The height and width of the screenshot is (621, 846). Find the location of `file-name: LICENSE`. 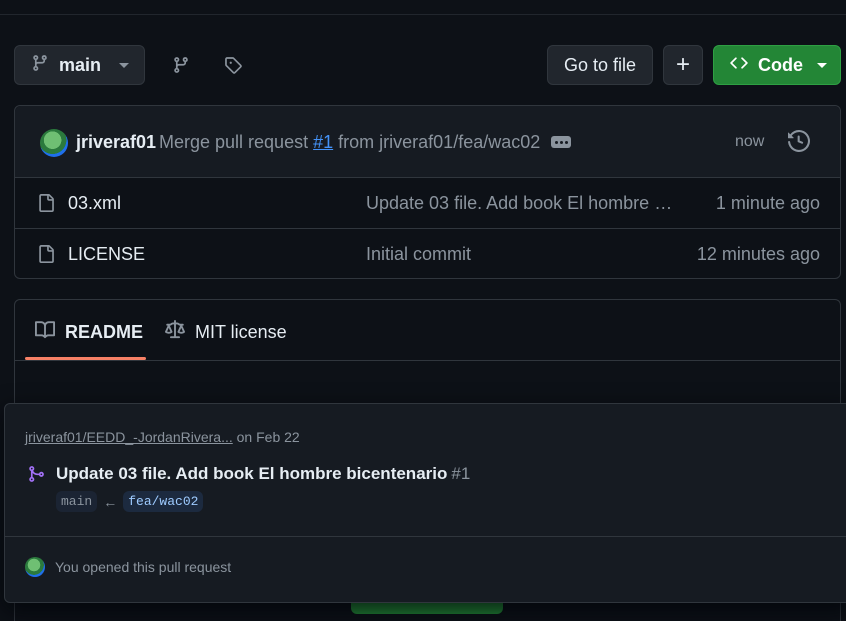

file-name: LICENSE is located at coordinates (106, 254).